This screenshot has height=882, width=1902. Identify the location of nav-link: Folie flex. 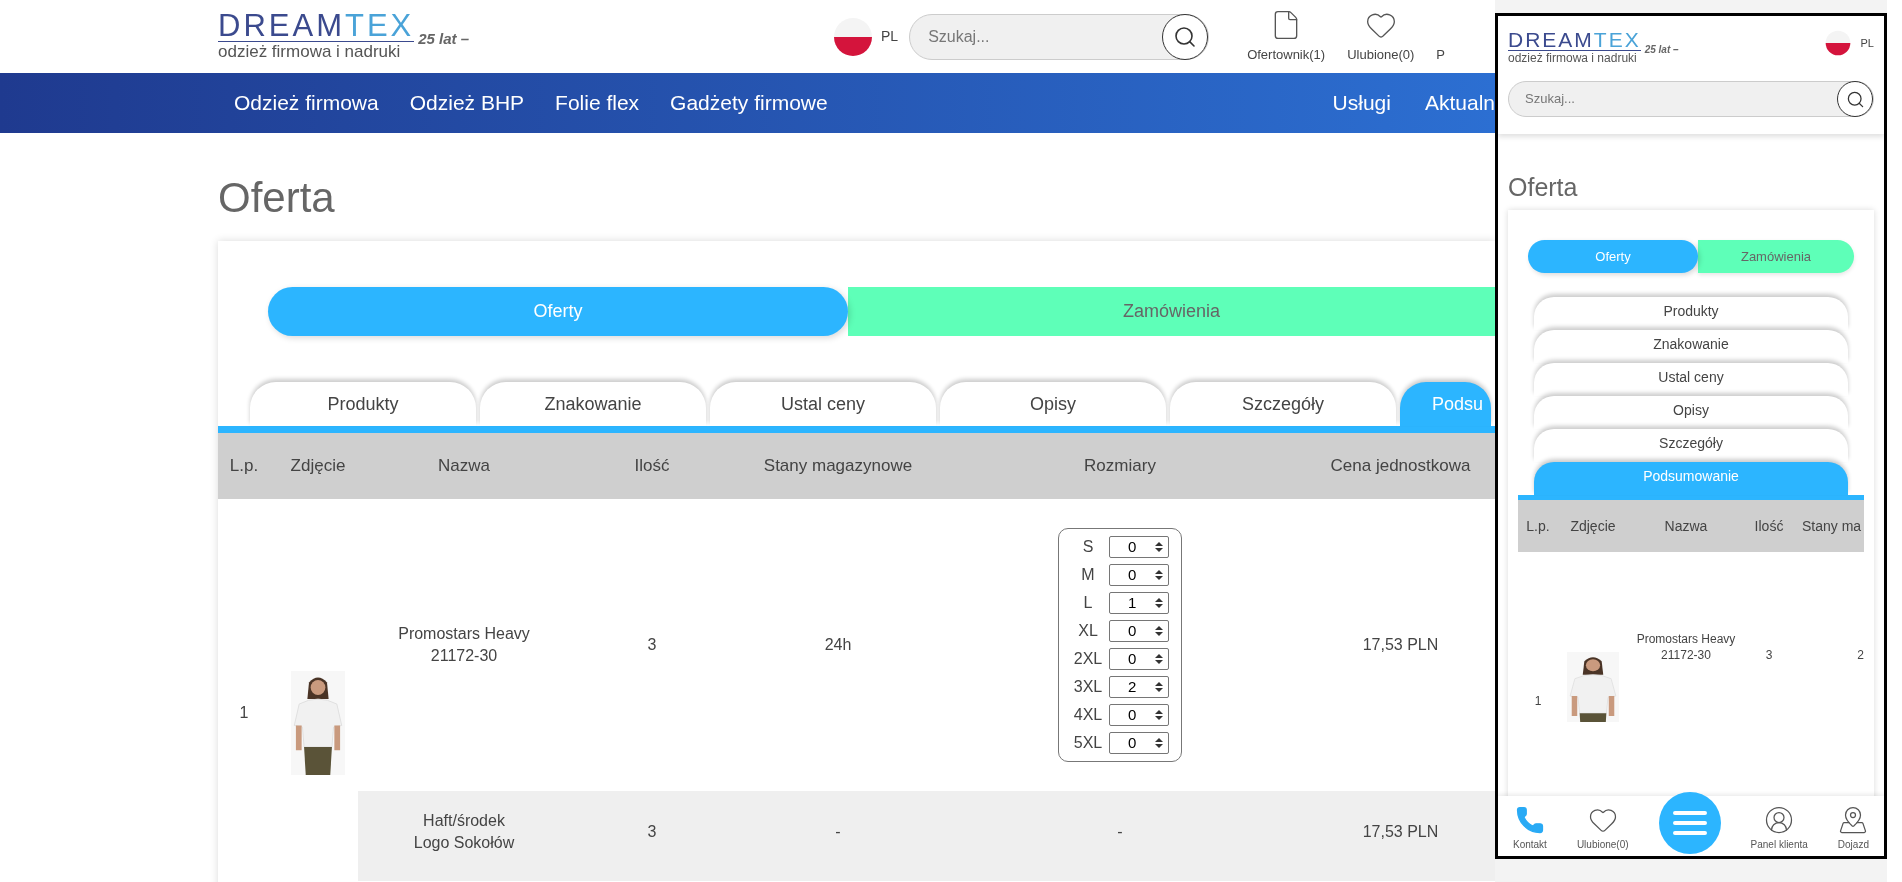
(597, 103).